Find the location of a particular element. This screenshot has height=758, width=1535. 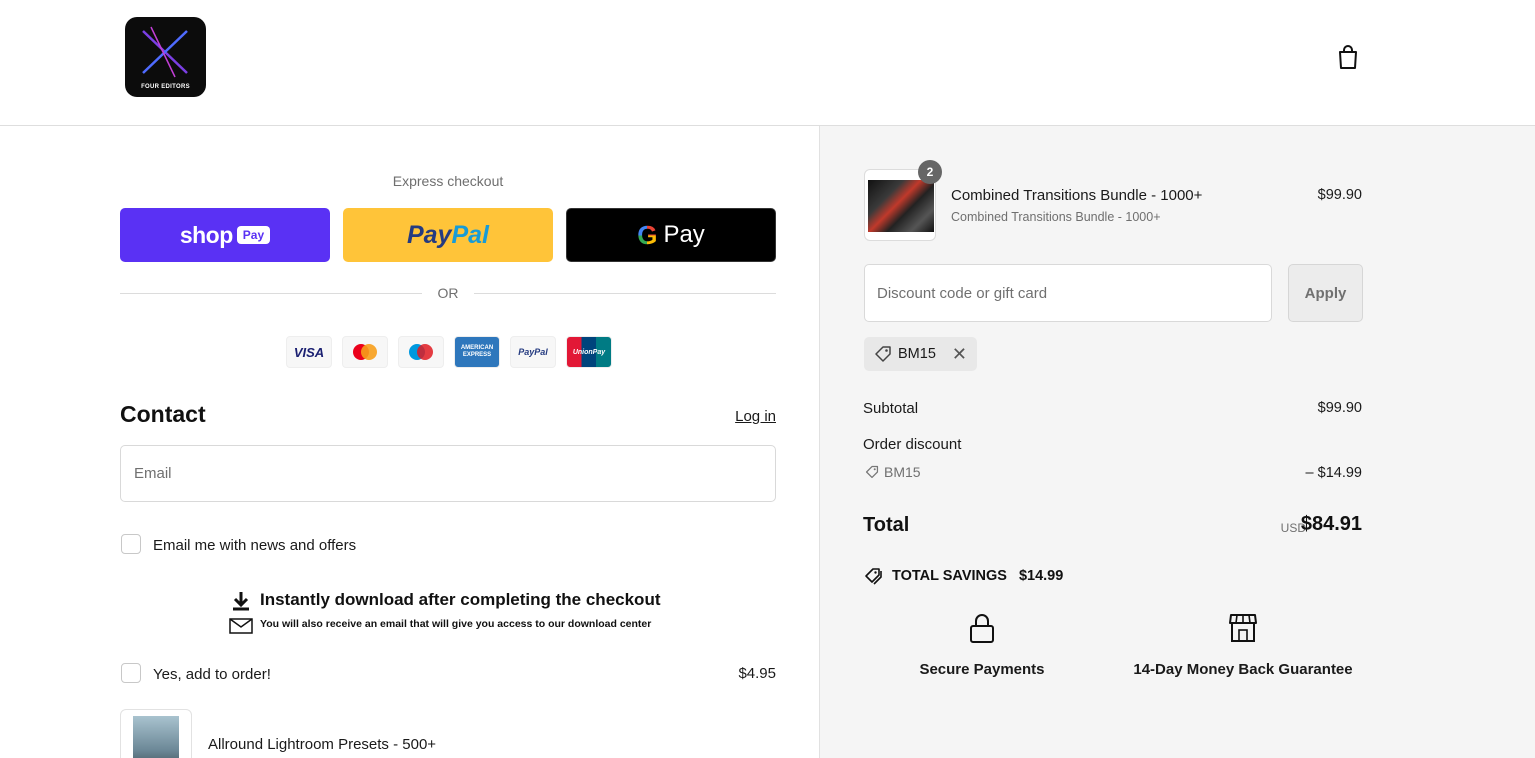

amex-icon: AMERICAN EXPRESS is located at coordinates (477, 352).